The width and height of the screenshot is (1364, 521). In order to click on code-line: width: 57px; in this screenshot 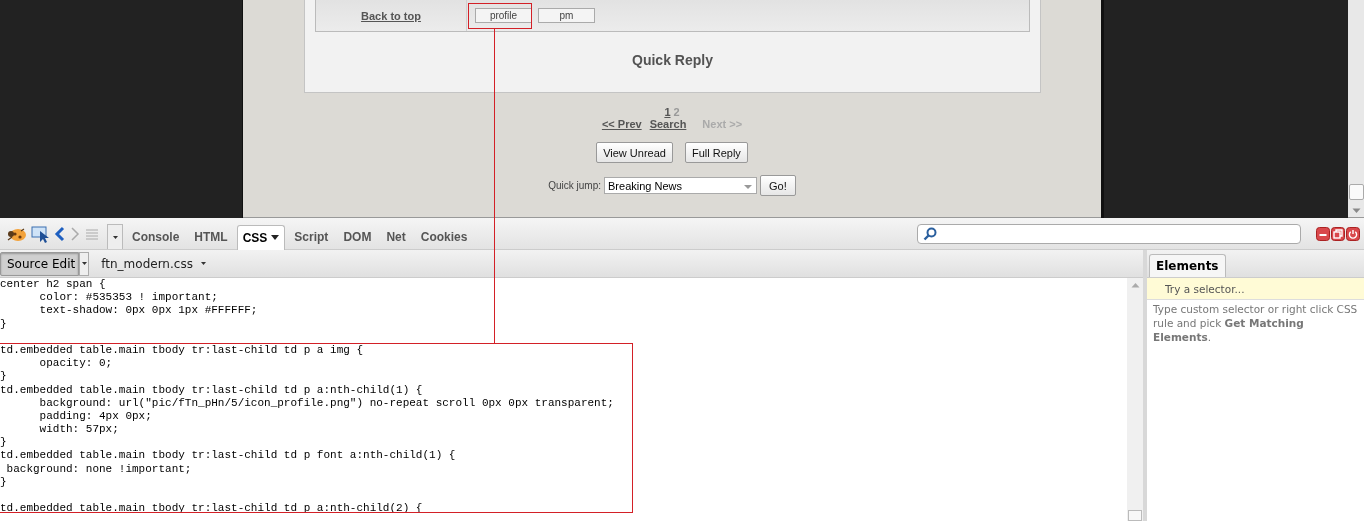, I will do `click(78, 429)`.